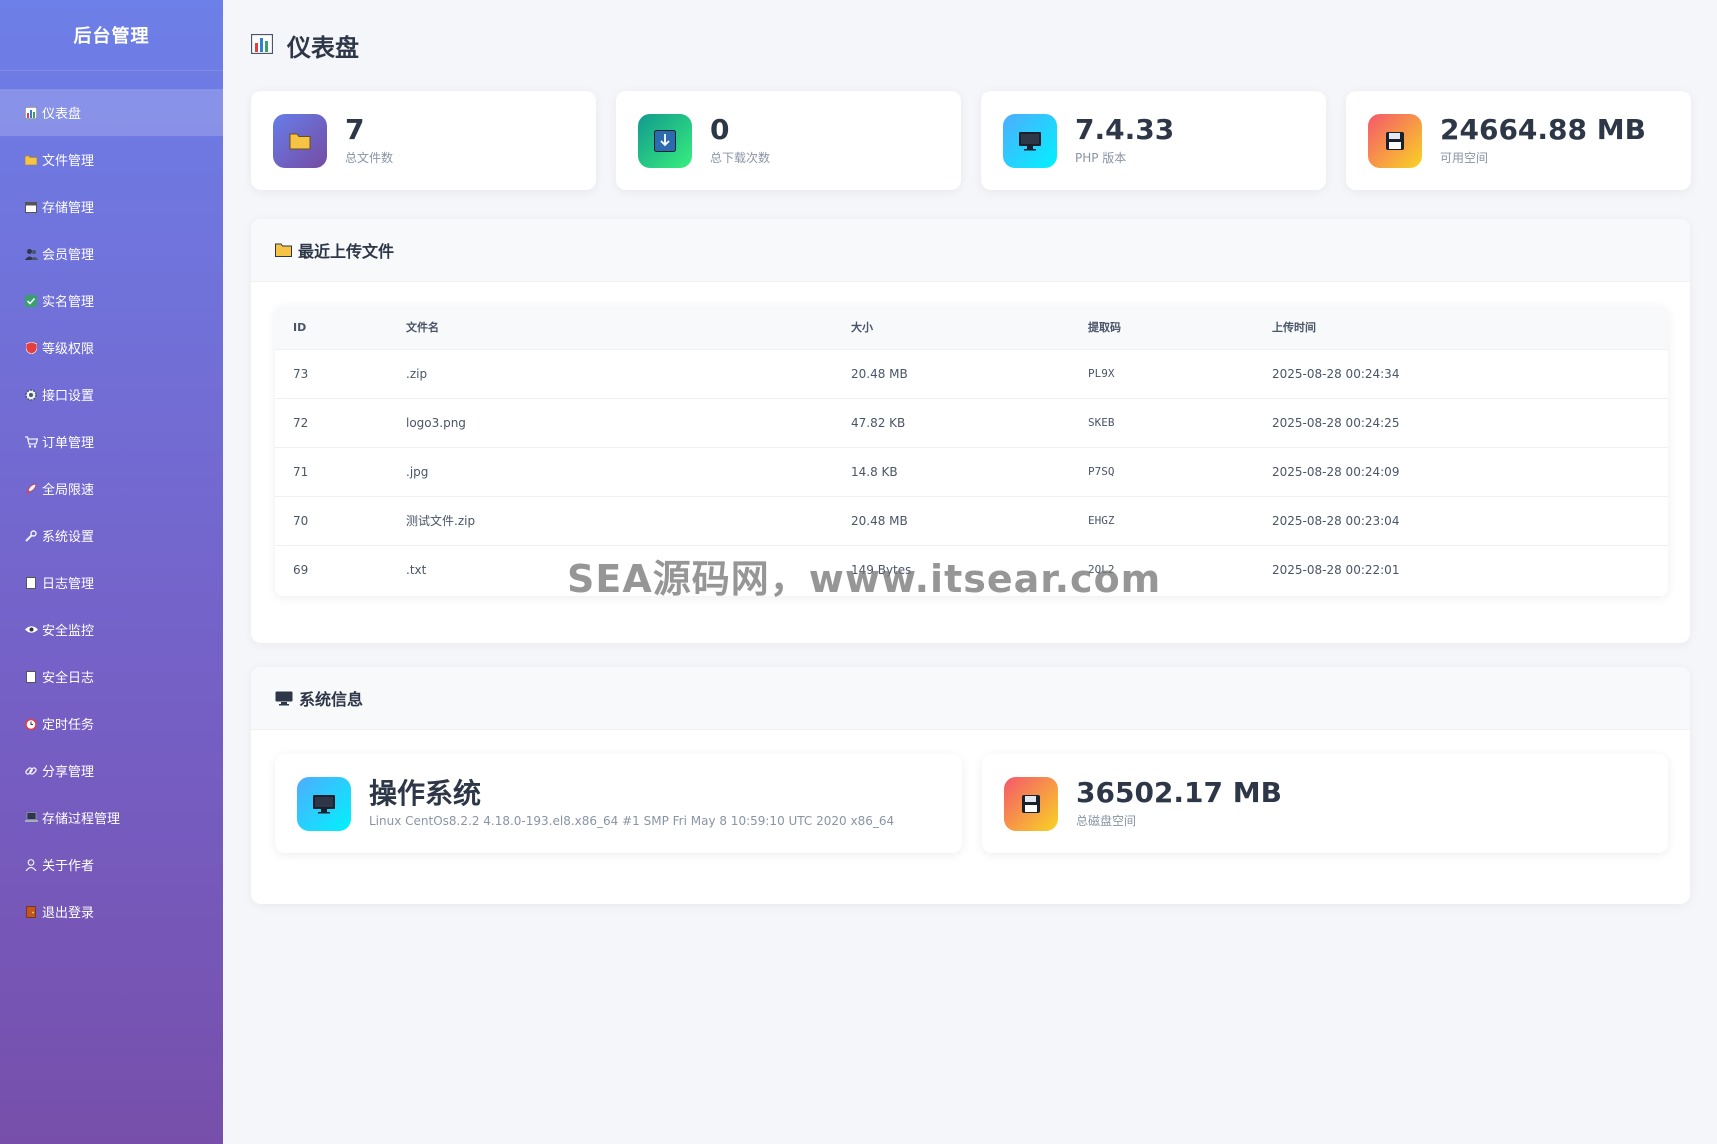 The width and height of the screenshot is (1717, 1144). I want to click on sidebar-item-security-monitor: 安全监控, so click(111, 629).